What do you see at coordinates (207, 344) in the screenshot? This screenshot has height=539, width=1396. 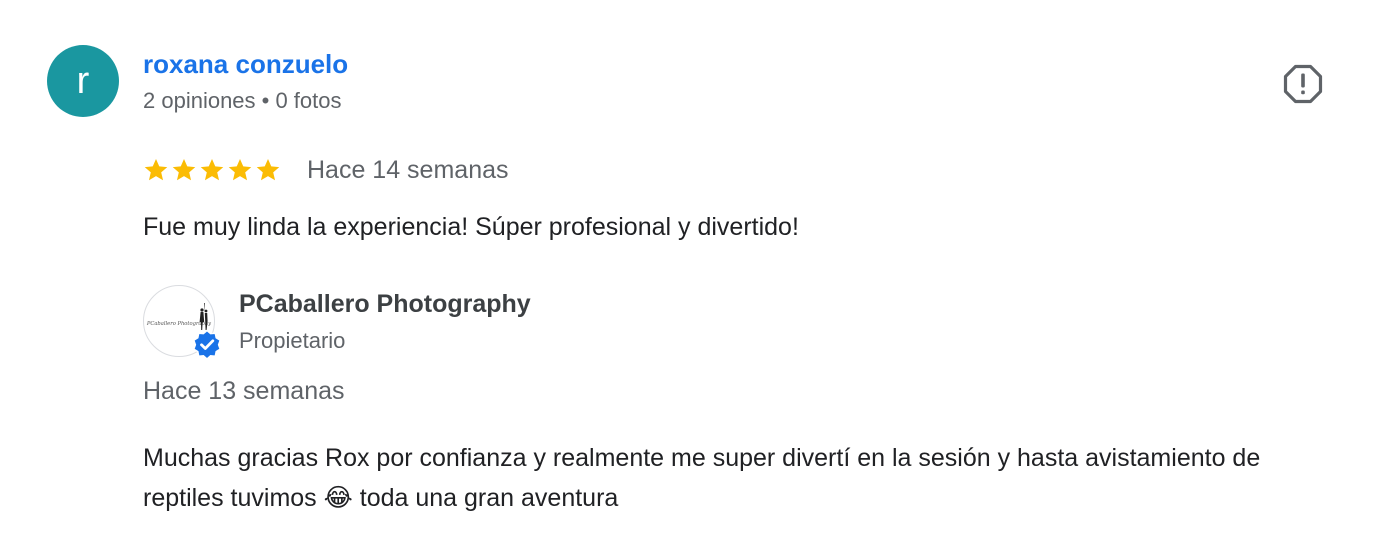 I see `verified-check-icon` at bounding box center [207, 344].